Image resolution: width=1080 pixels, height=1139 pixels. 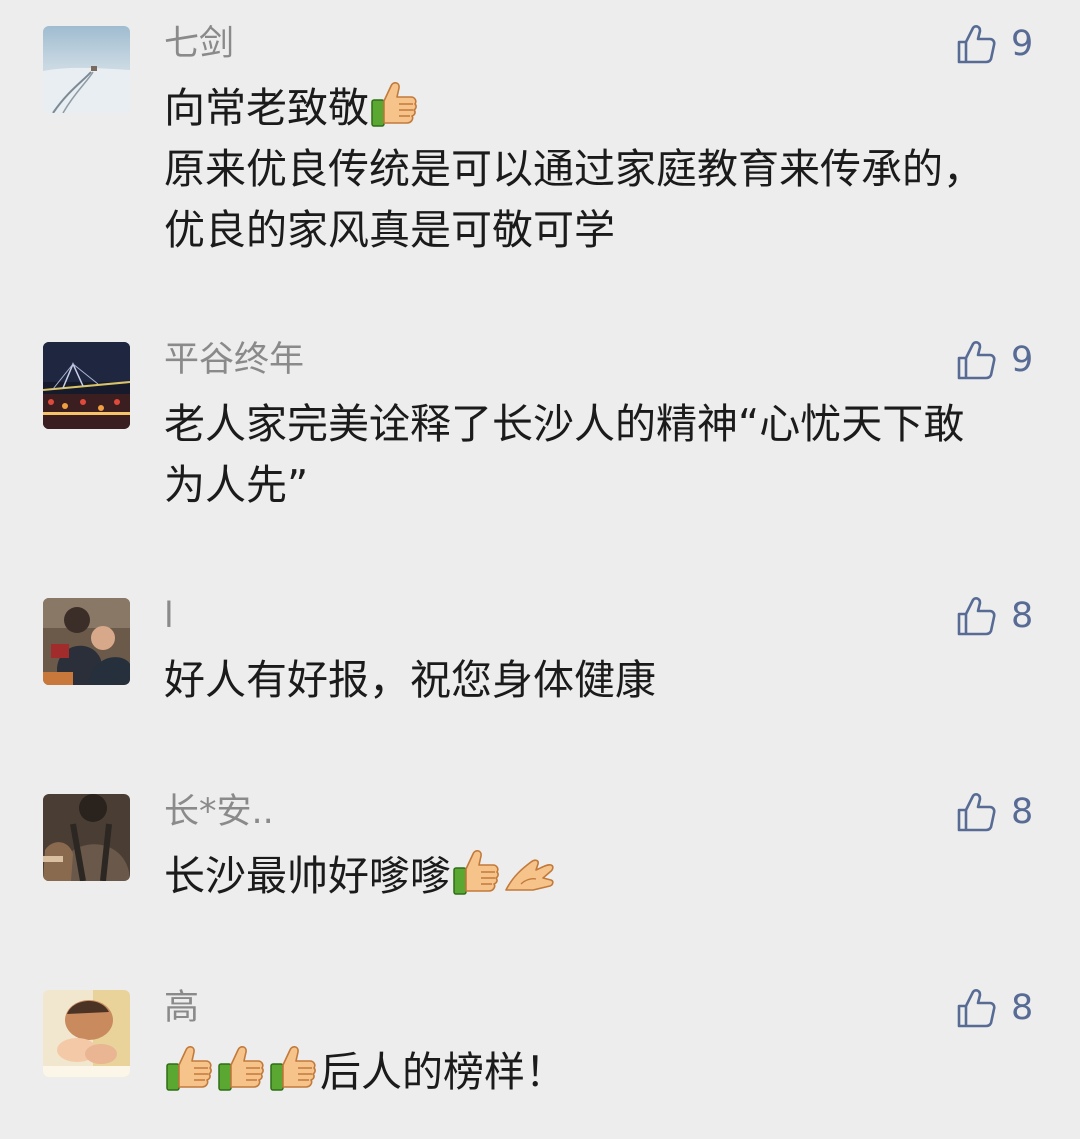 I want to click on comment-username: l, so click(x=169, y=616).